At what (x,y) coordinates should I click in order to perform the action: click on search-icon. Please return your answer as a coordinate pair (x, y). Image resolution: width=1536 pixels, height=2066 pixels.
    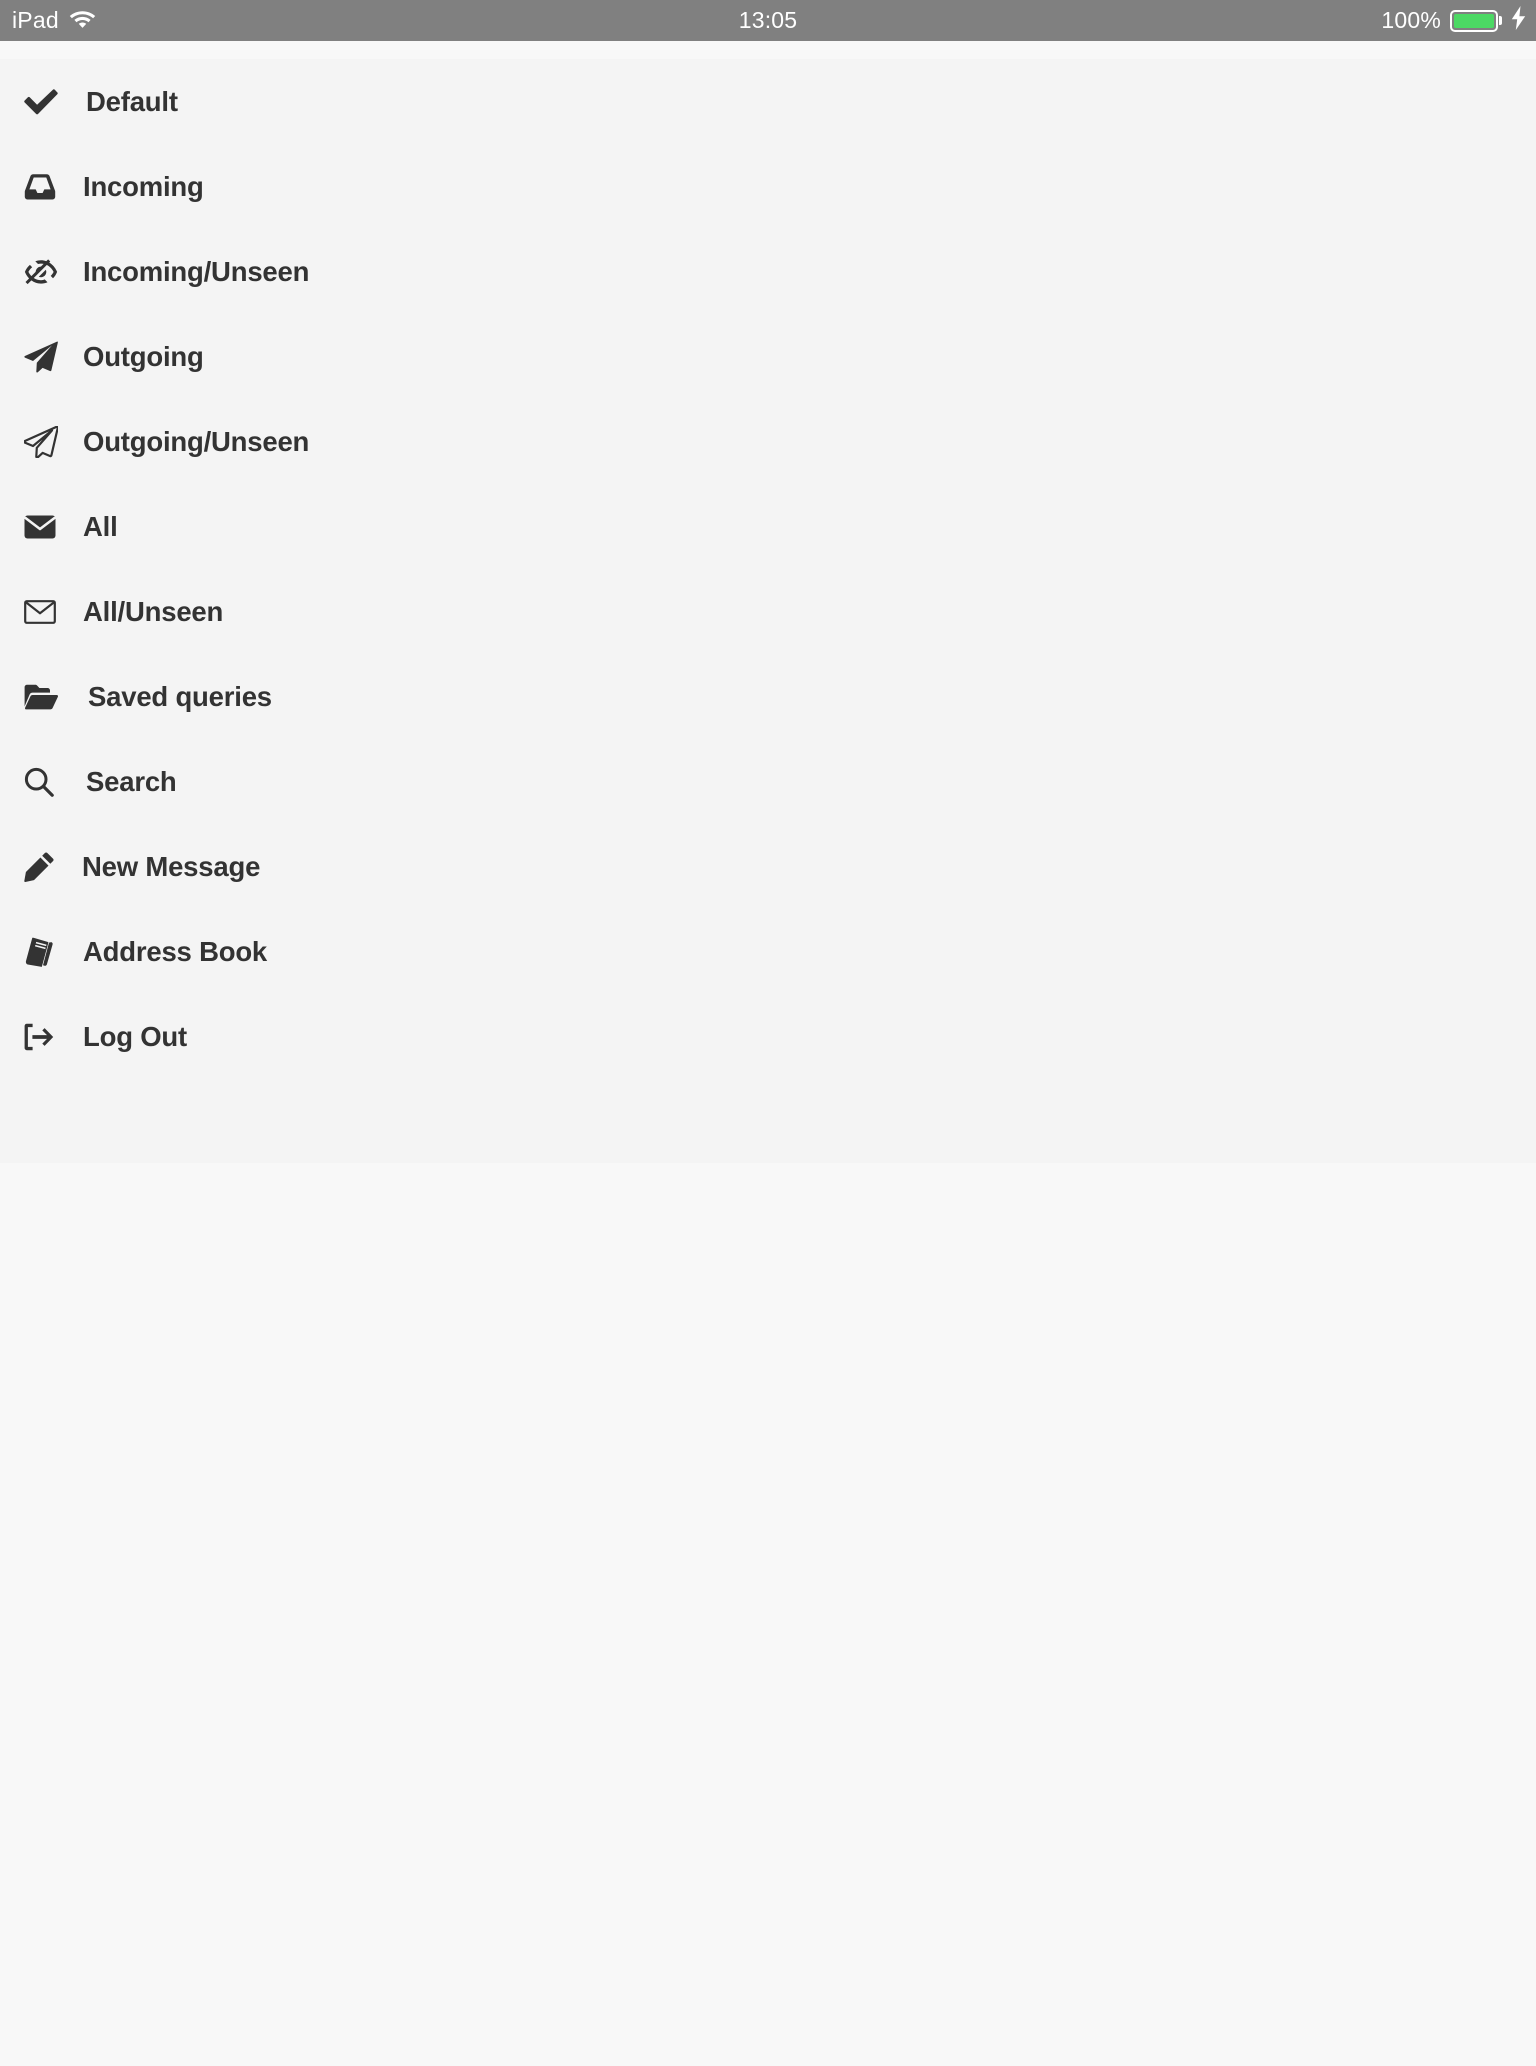
    Looking at the image, I should click on (42, 782).